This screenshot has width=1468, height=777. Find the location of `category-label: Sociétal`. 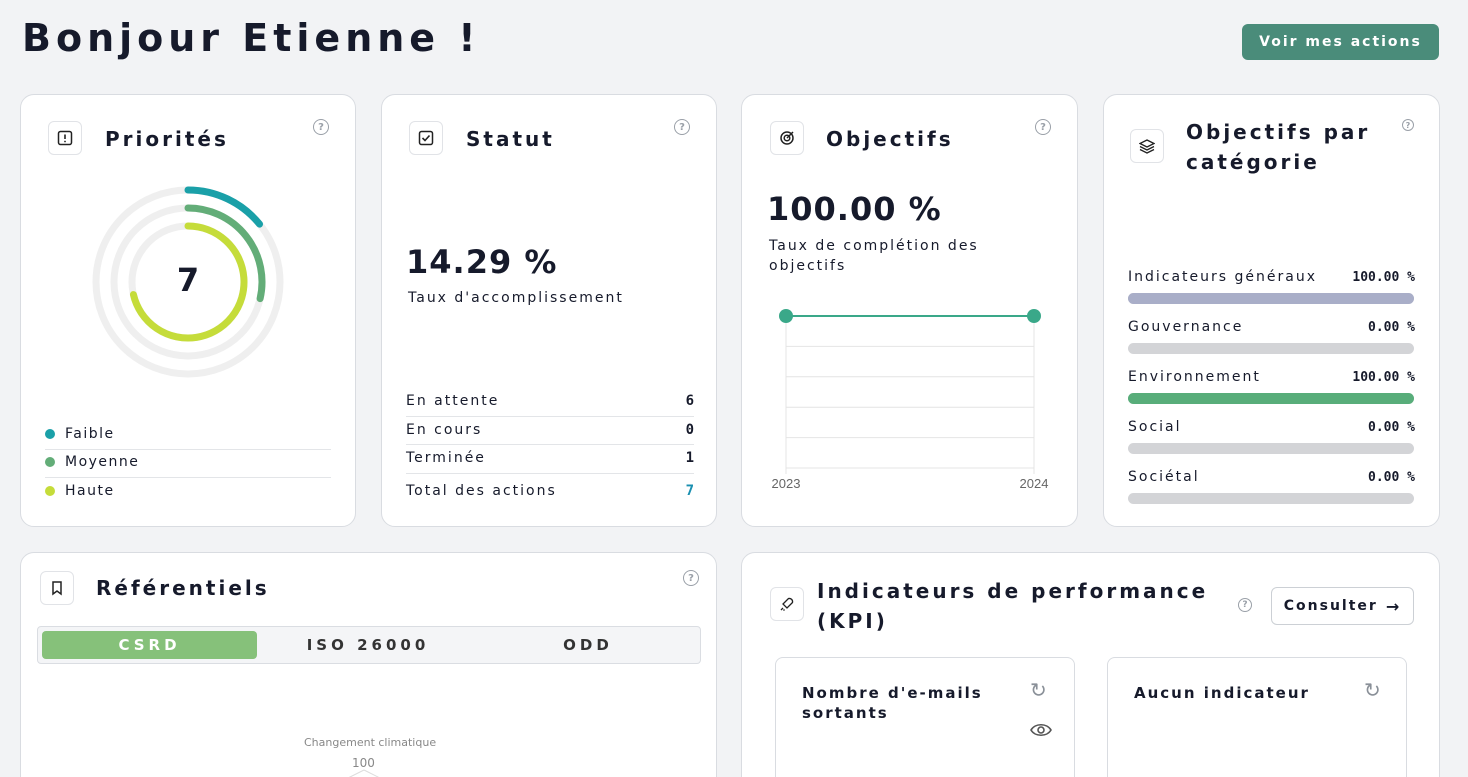

category-label: Sociétal is located at coordinates (1164, 477).